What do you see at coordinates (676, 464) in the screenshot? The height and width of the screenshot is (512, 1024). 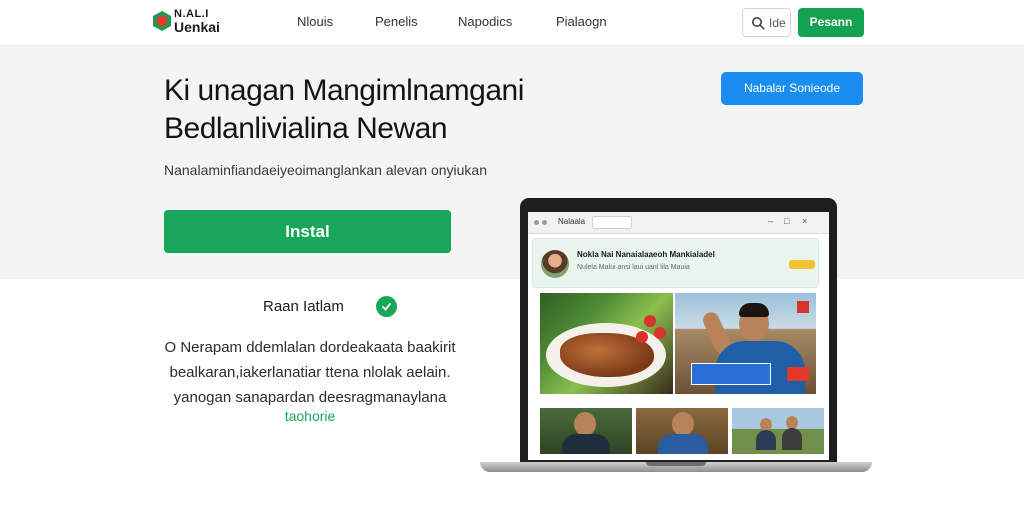 I see `laptop-notch` at bounding box center [676, 464].